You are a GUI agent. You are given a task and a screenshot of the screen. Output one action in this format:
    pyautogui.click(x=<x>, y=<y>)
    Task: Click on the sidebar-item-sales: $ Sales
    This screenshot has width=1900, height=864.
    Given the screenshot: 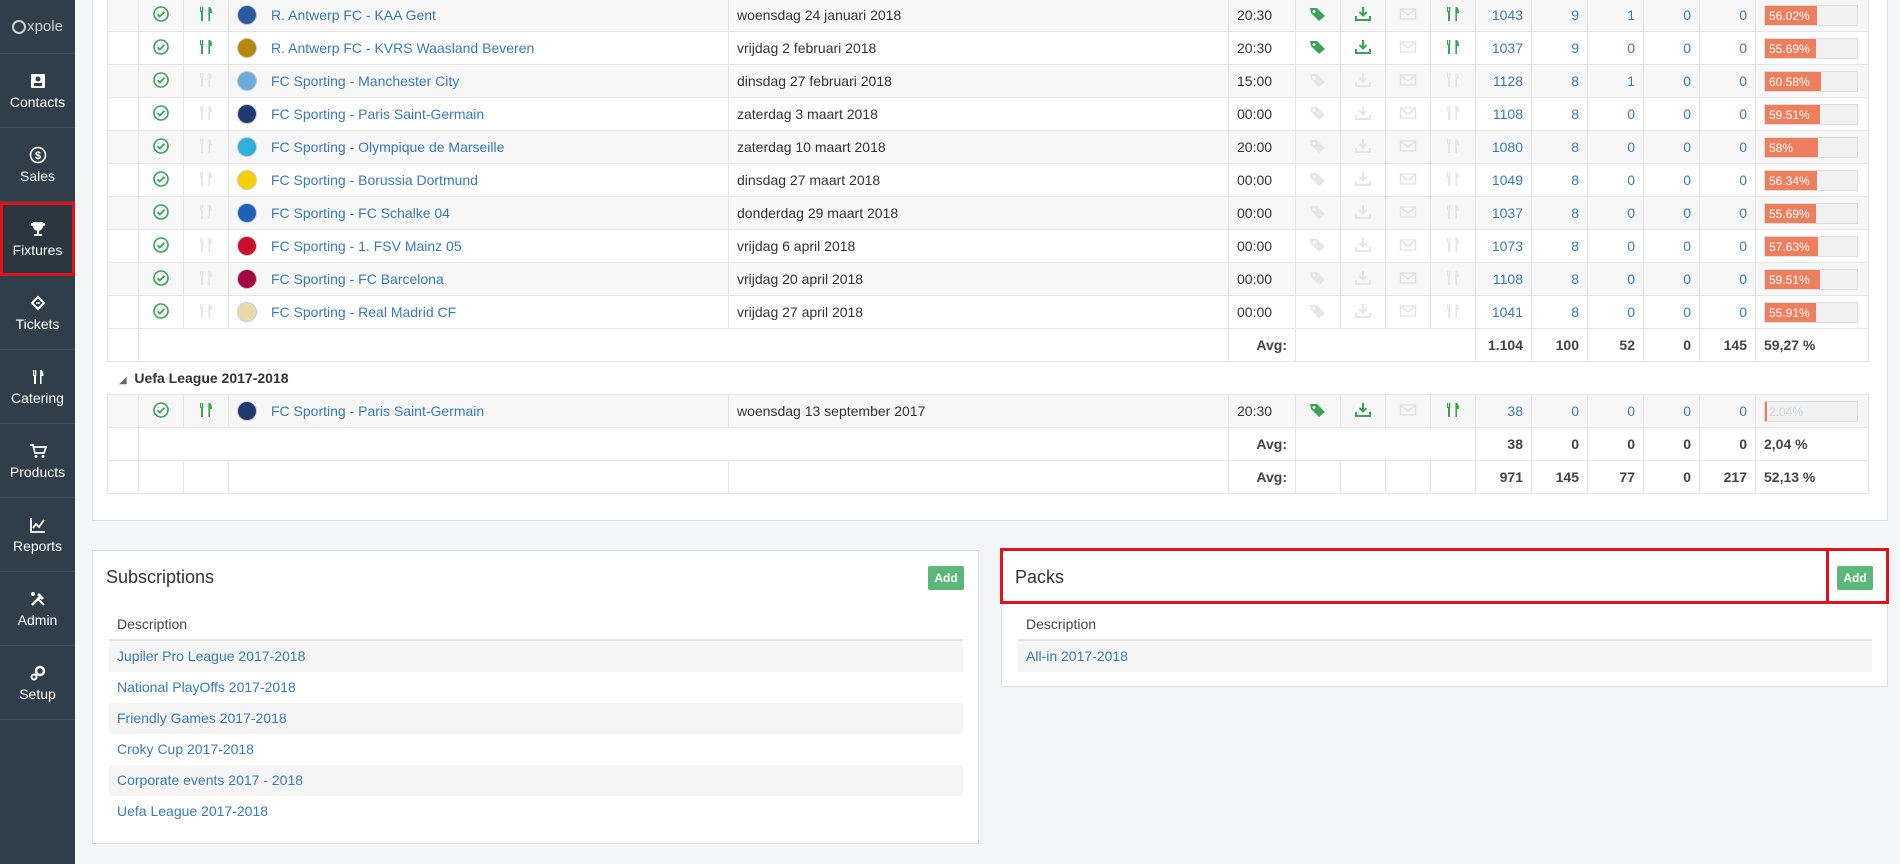 What is the action you would take?
    pyautogui.click(x=37, y=165)
    